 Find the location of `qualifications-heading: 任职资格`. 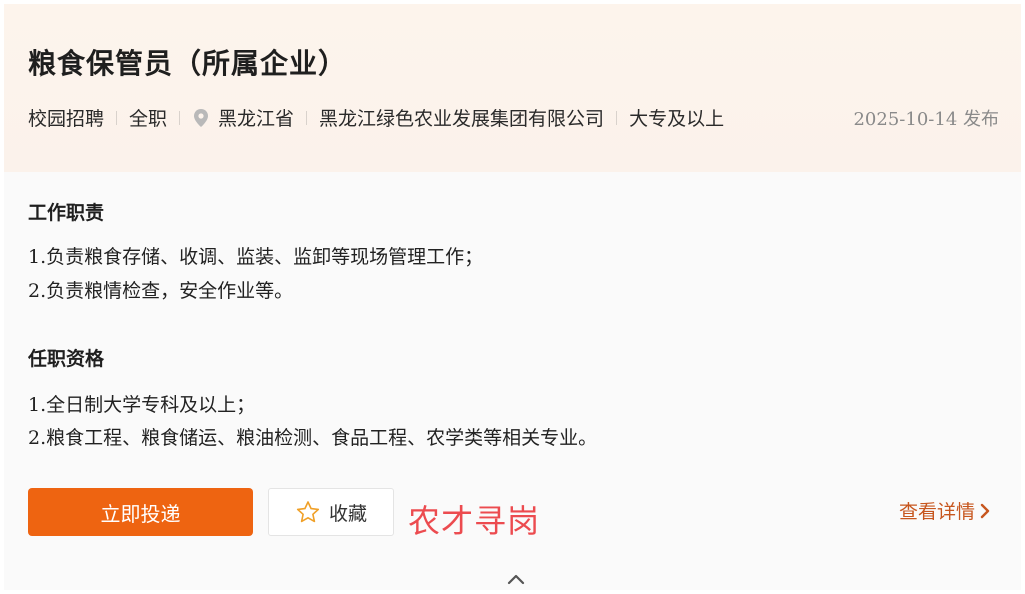

qualifications-heading: 任职资格 is located at coordinates (66, 359).